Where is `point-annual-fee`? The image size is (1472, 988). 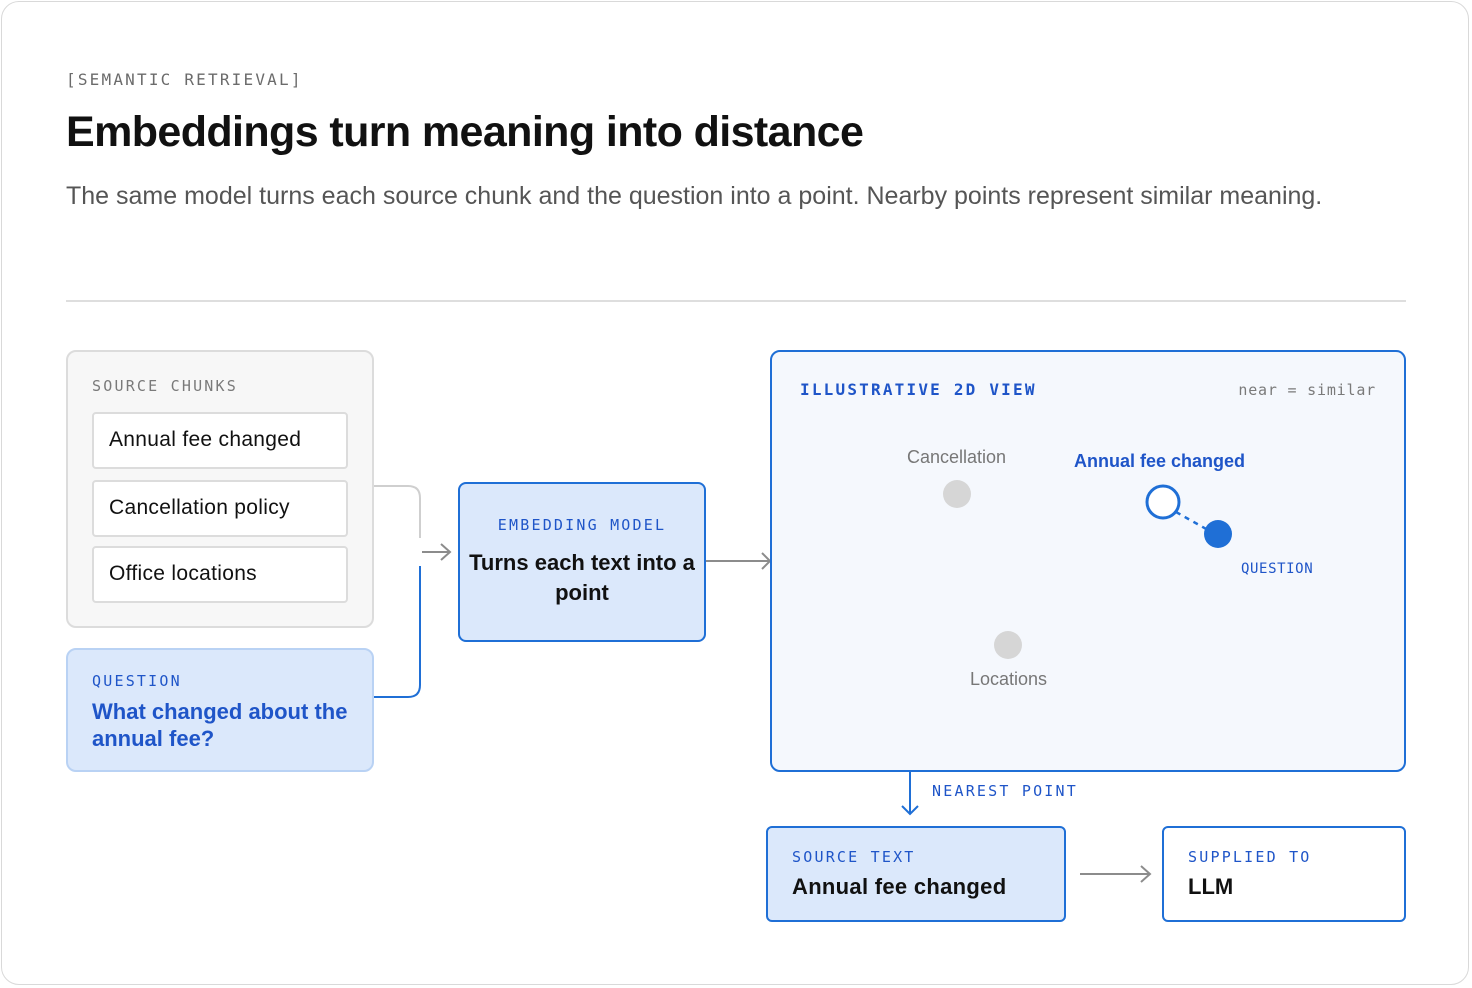 point-annual-fee is located at coordinates (1163, 502).